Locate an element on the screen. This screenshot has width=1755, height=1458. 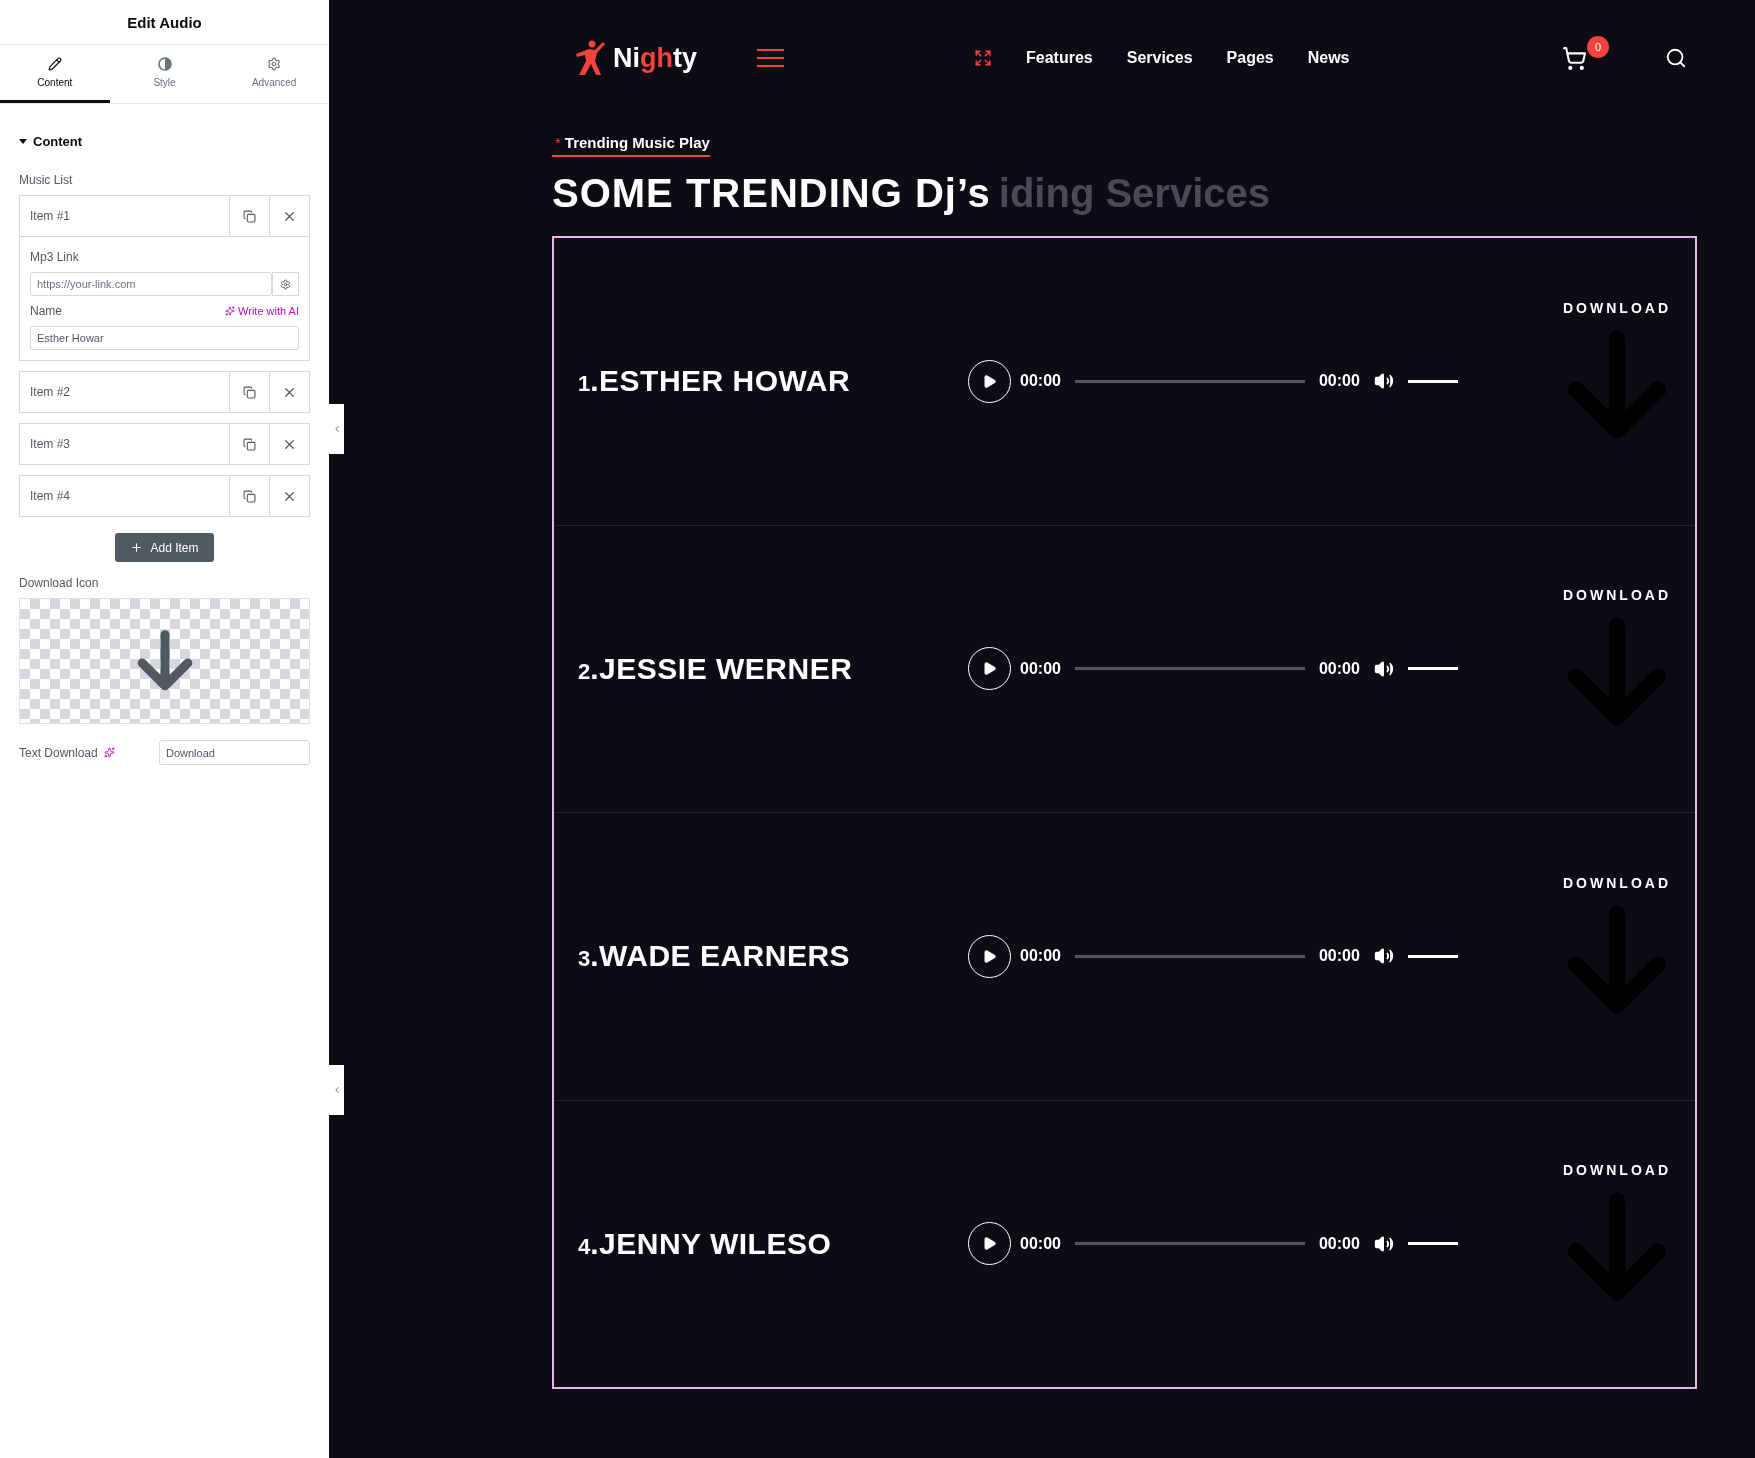
repeater-item: Item #3 is located at coordinates (164, 444).